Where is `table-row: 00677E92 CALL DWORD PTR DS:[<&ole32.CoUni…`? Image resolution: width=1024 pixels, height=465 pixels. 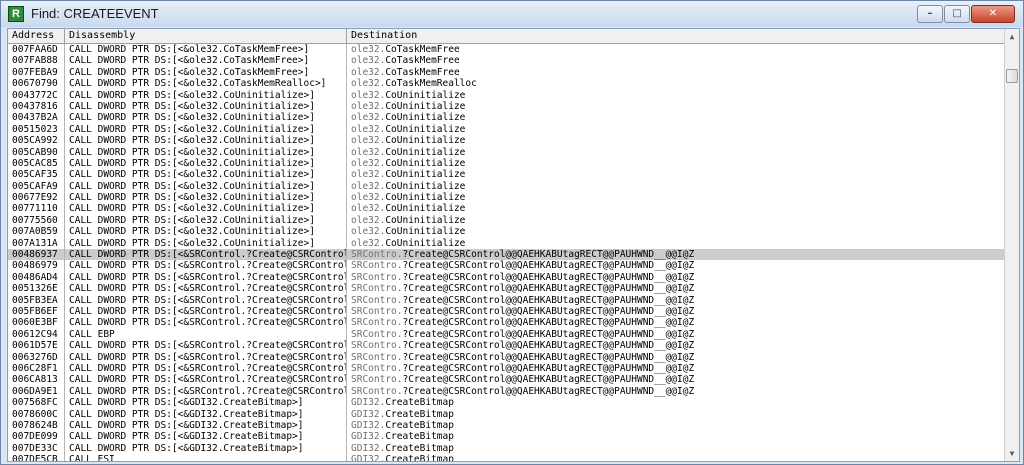
table-row: 00677E92 CALL DWORD PTR DS:[<&ole32.CoUni… is located at coordinates (506, 198).